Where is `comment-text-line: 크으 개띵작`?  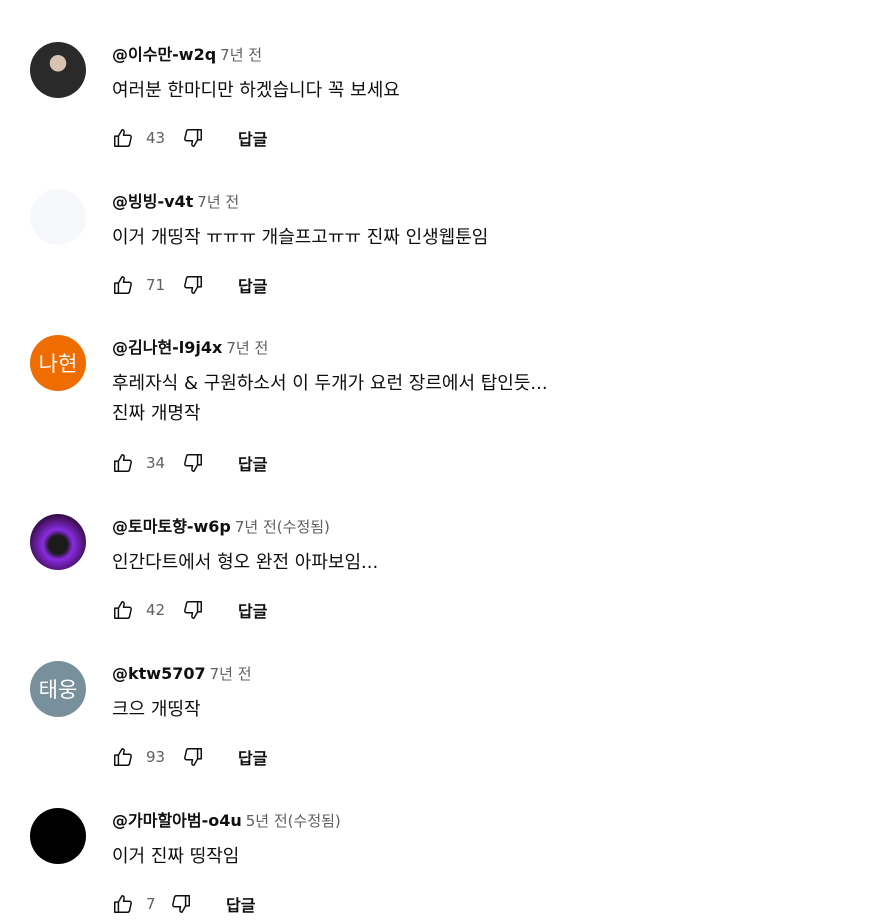
comment-text-line: 크으 개띵작 is located at coordinates (156, 709).